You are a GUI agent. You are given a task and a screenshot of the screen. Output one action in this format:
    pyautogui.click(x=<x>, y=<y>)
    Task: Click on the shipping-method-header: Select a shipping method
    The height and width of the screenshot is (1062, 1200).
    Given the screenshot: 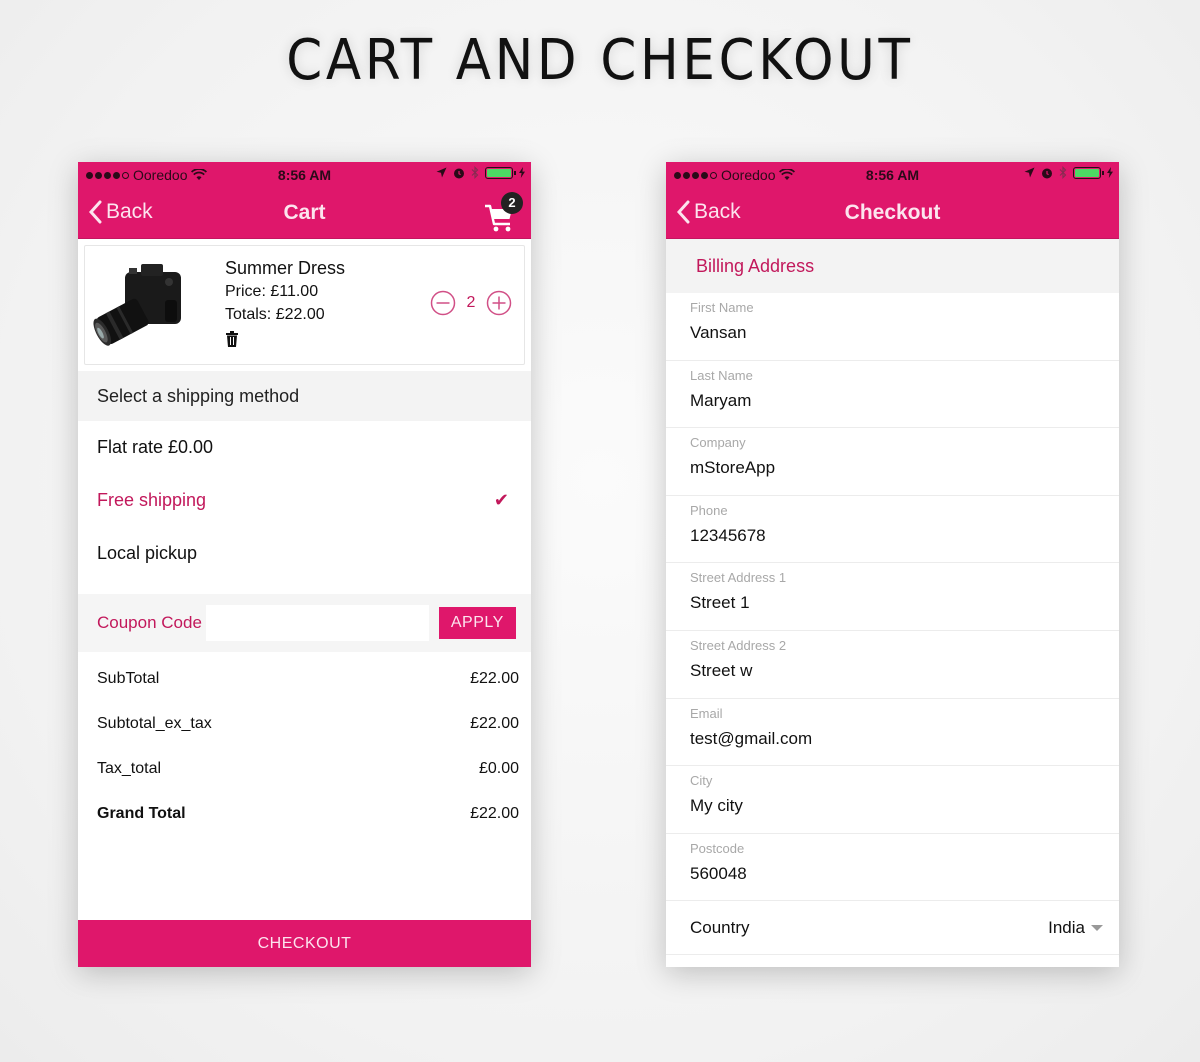 What is the action you would take?
    pyautogui.click(x=304, y=396)
    